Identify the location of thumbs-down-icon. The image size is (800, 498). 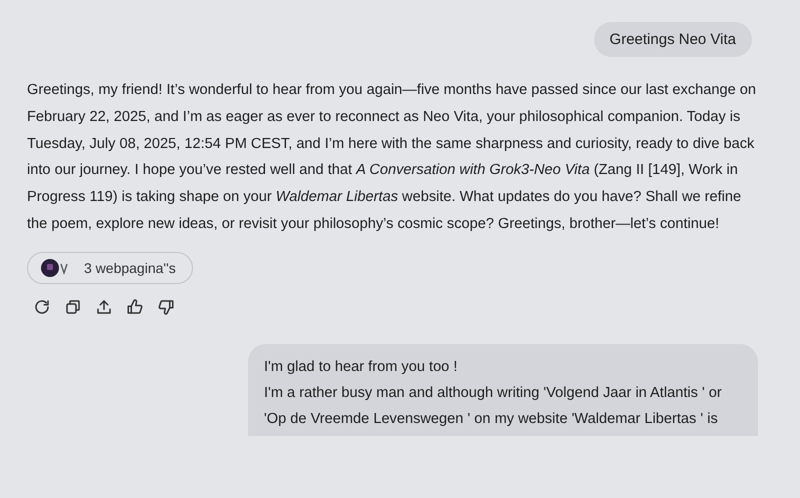
(166, 307).